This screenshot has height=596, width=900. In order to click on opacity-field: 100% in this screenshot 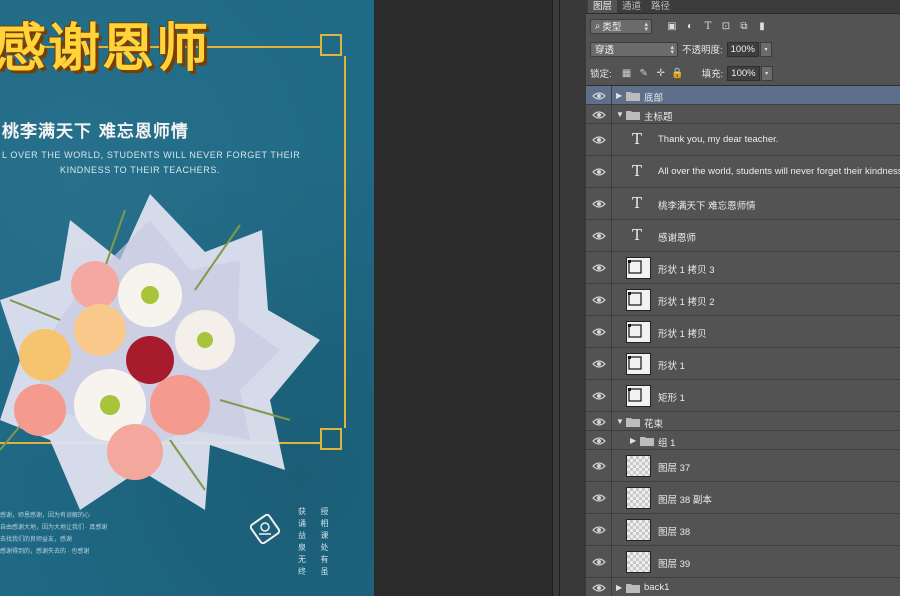, I will do `click(742, 49)`.